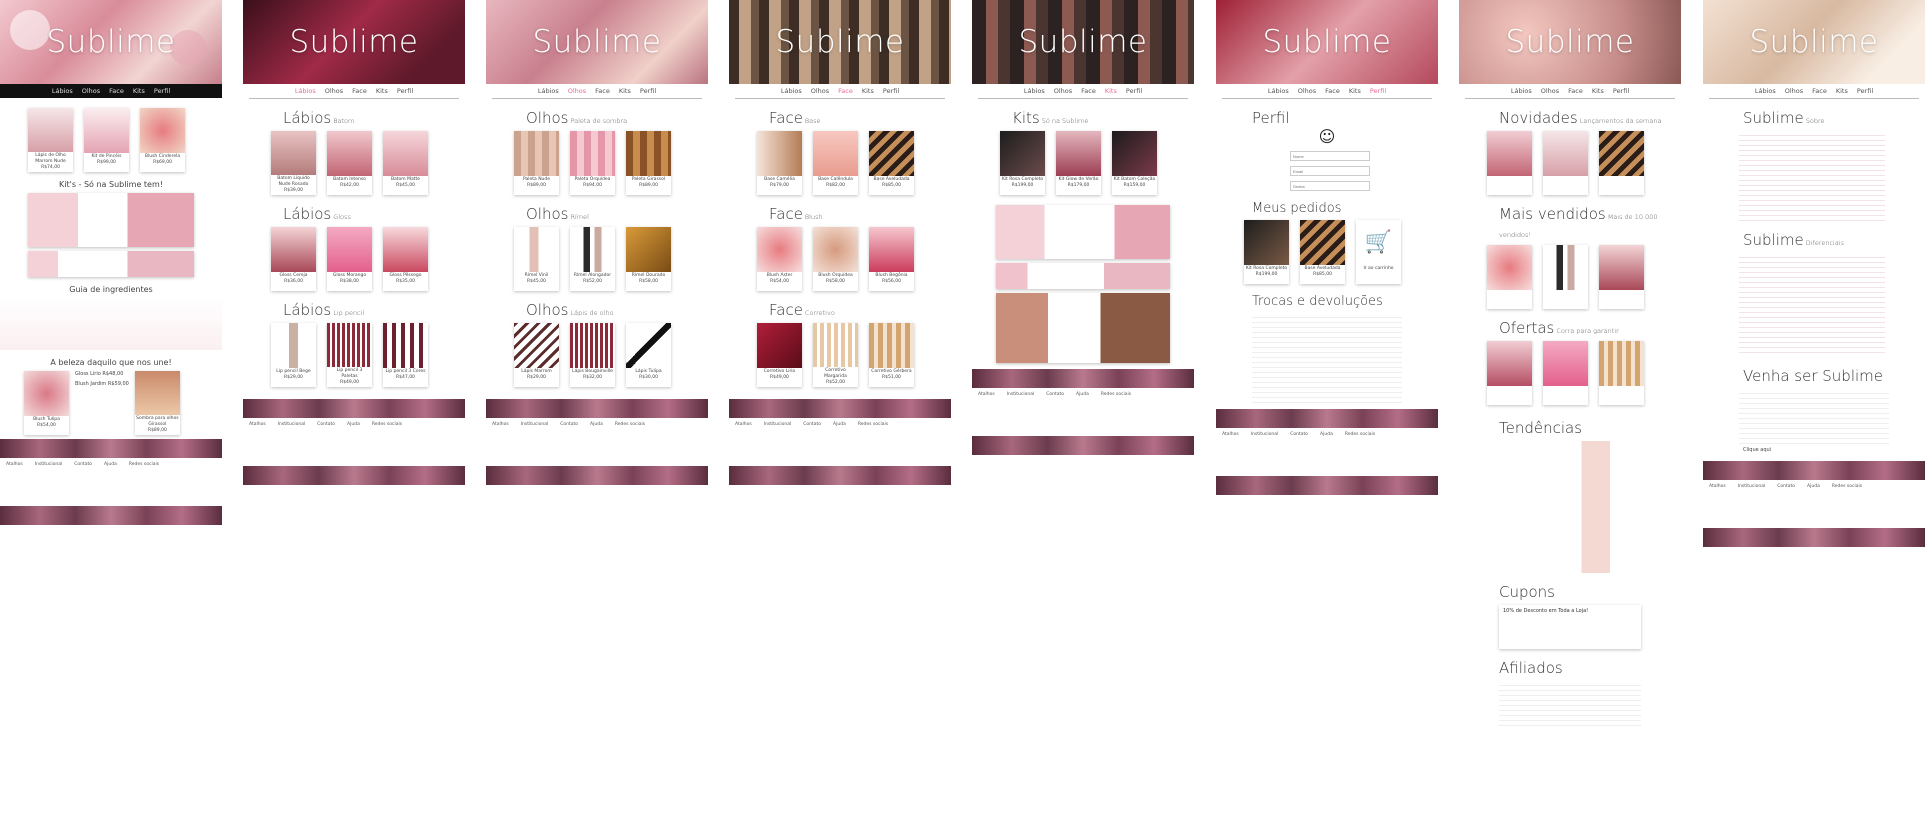 Image resolution: width=1926 pixels, height=823 pixels. Describe the element at coordinates (835, 163) in the screenshot. I see `product-card: Base Calêndula R$82,00` at that location.